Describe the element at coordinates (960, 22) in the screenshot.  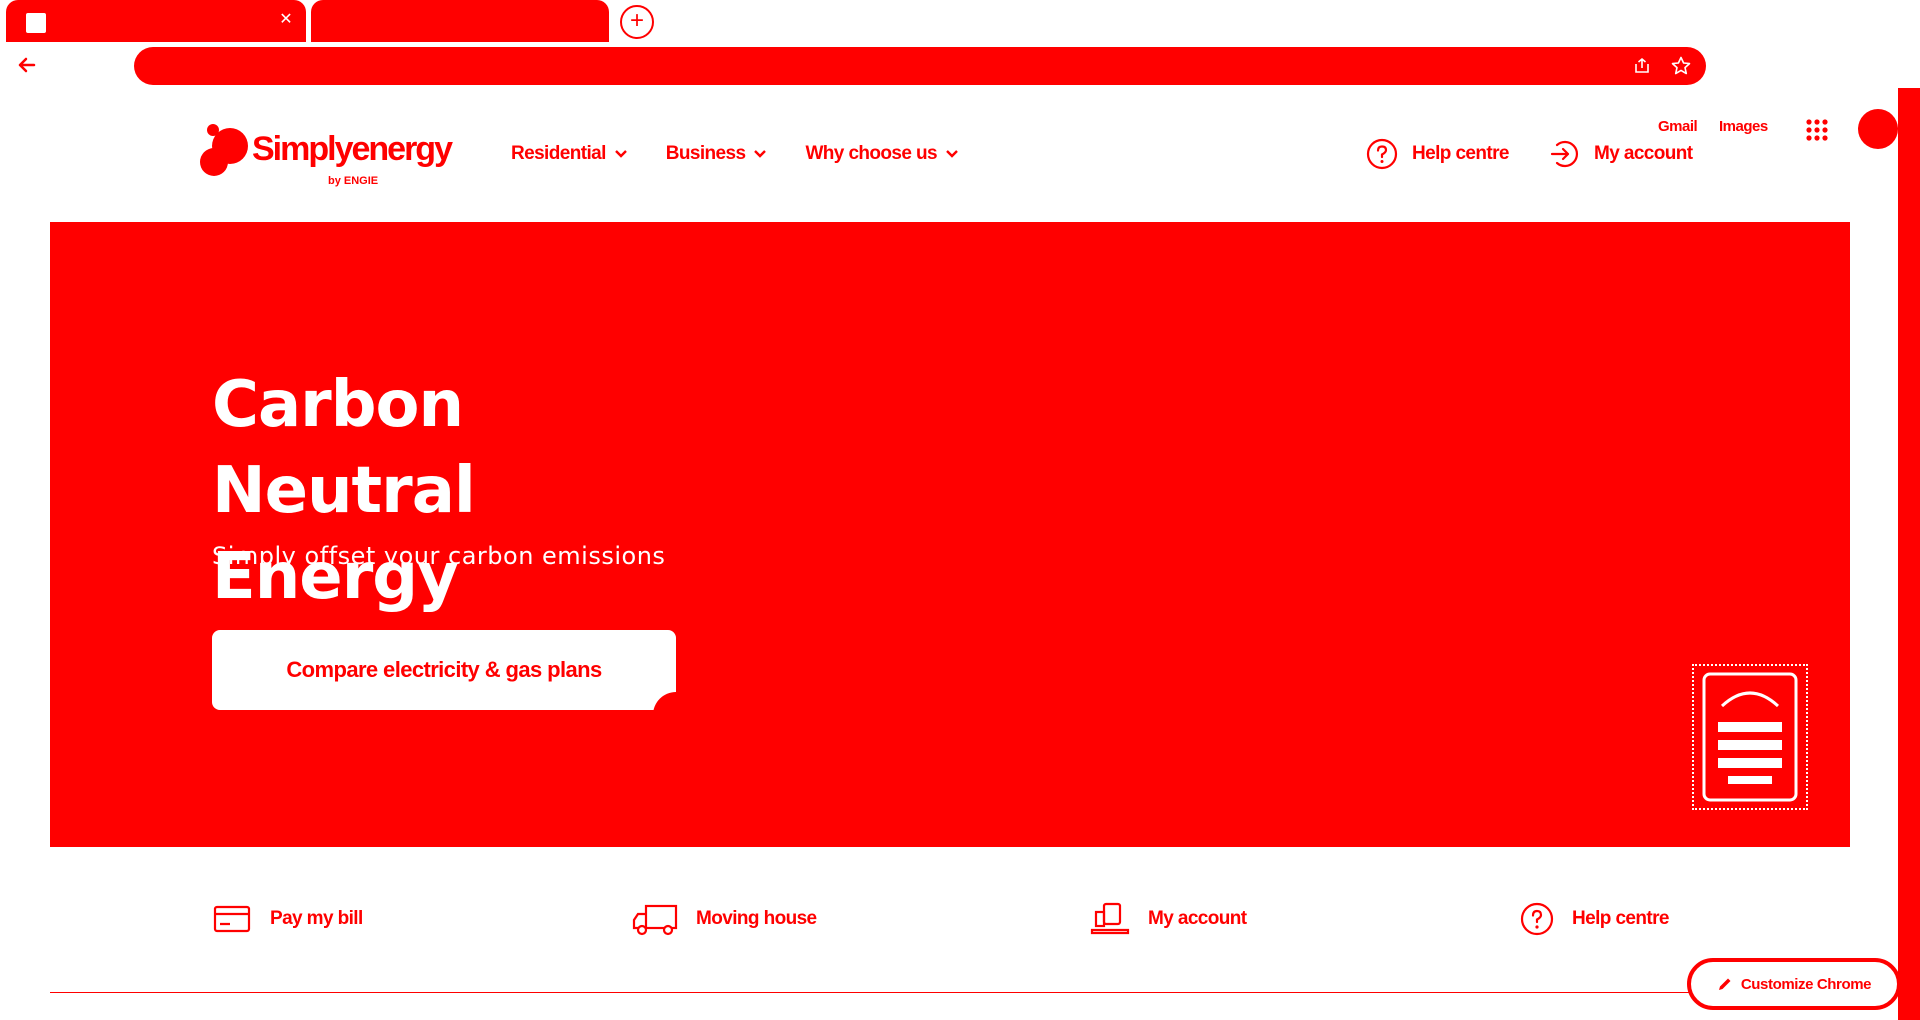
I see `tab-strip: ✕ +` at that location.